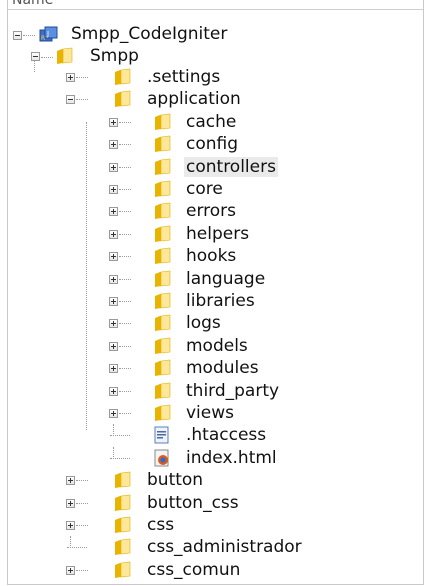  What do you see at coordinates (70, 480) in the screenshot?
I see `expand-toggle-button` at bounding box center [70, 480].